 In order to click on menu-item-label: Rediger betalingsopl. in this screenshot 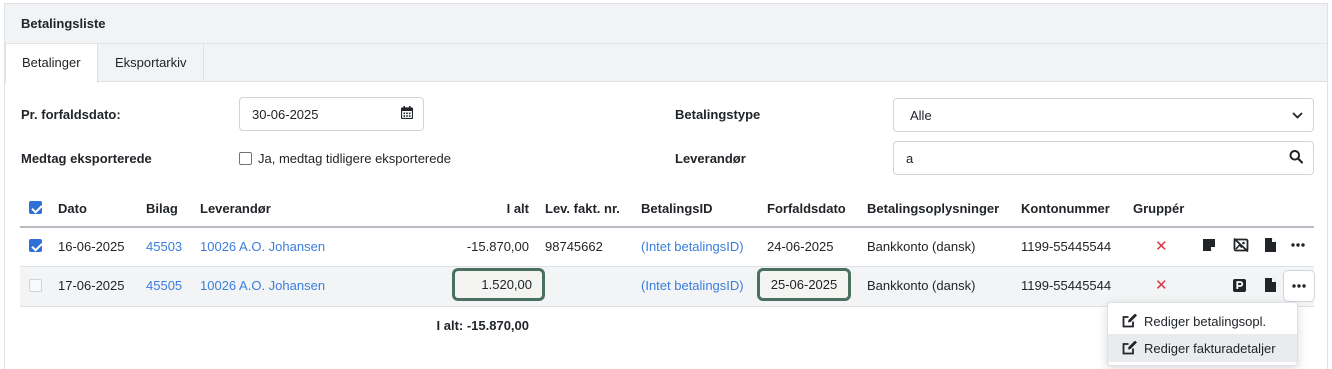, I will do `click(1205, 321)`.